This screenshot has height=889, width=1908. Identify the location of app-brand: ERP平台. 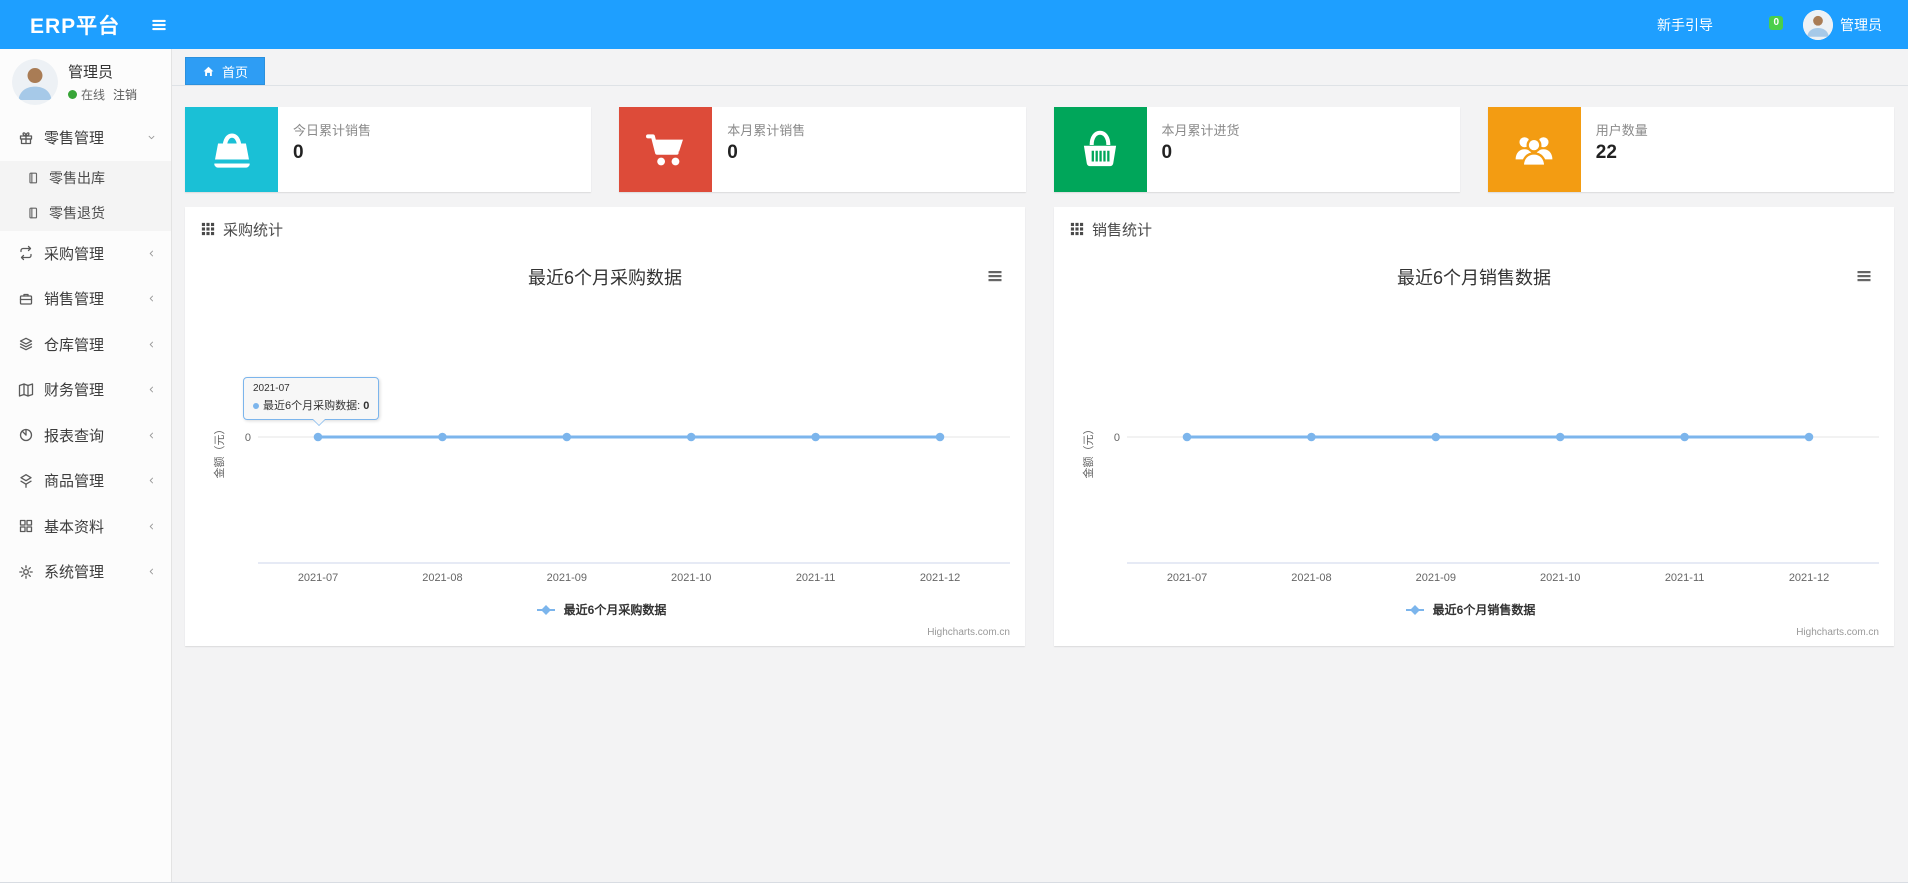
(75, 25).